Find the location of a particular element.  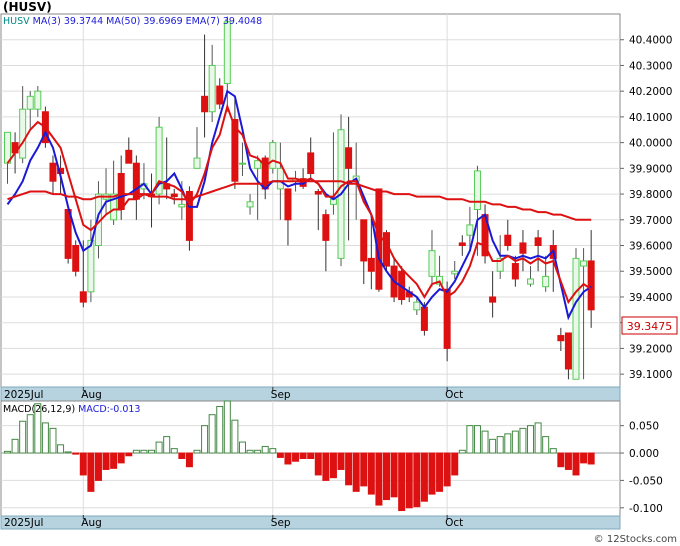

macd-tick-label: -0.050 is located at coordinates (646, 481).